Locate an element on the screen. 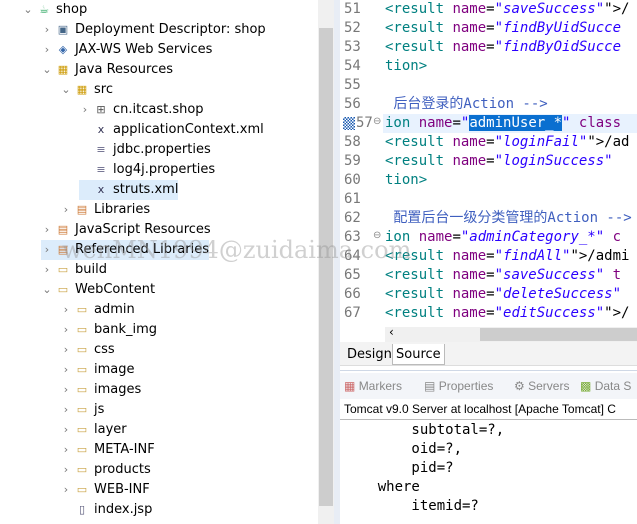  tab-design: Design is located at coordinates (369, 354).